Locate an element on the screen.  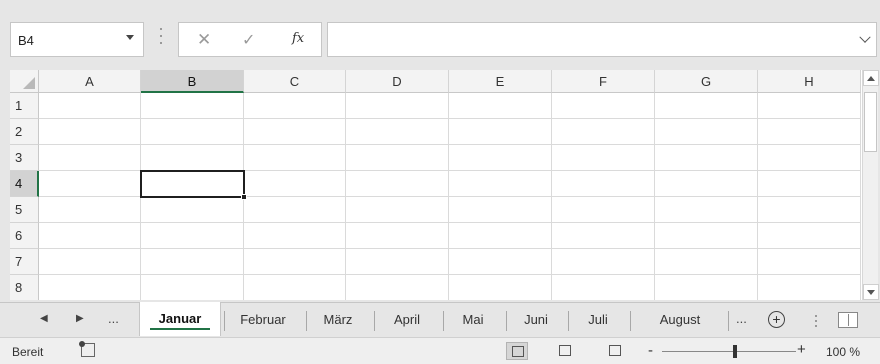
macro-record-icon is located at coordinates (87, 349).